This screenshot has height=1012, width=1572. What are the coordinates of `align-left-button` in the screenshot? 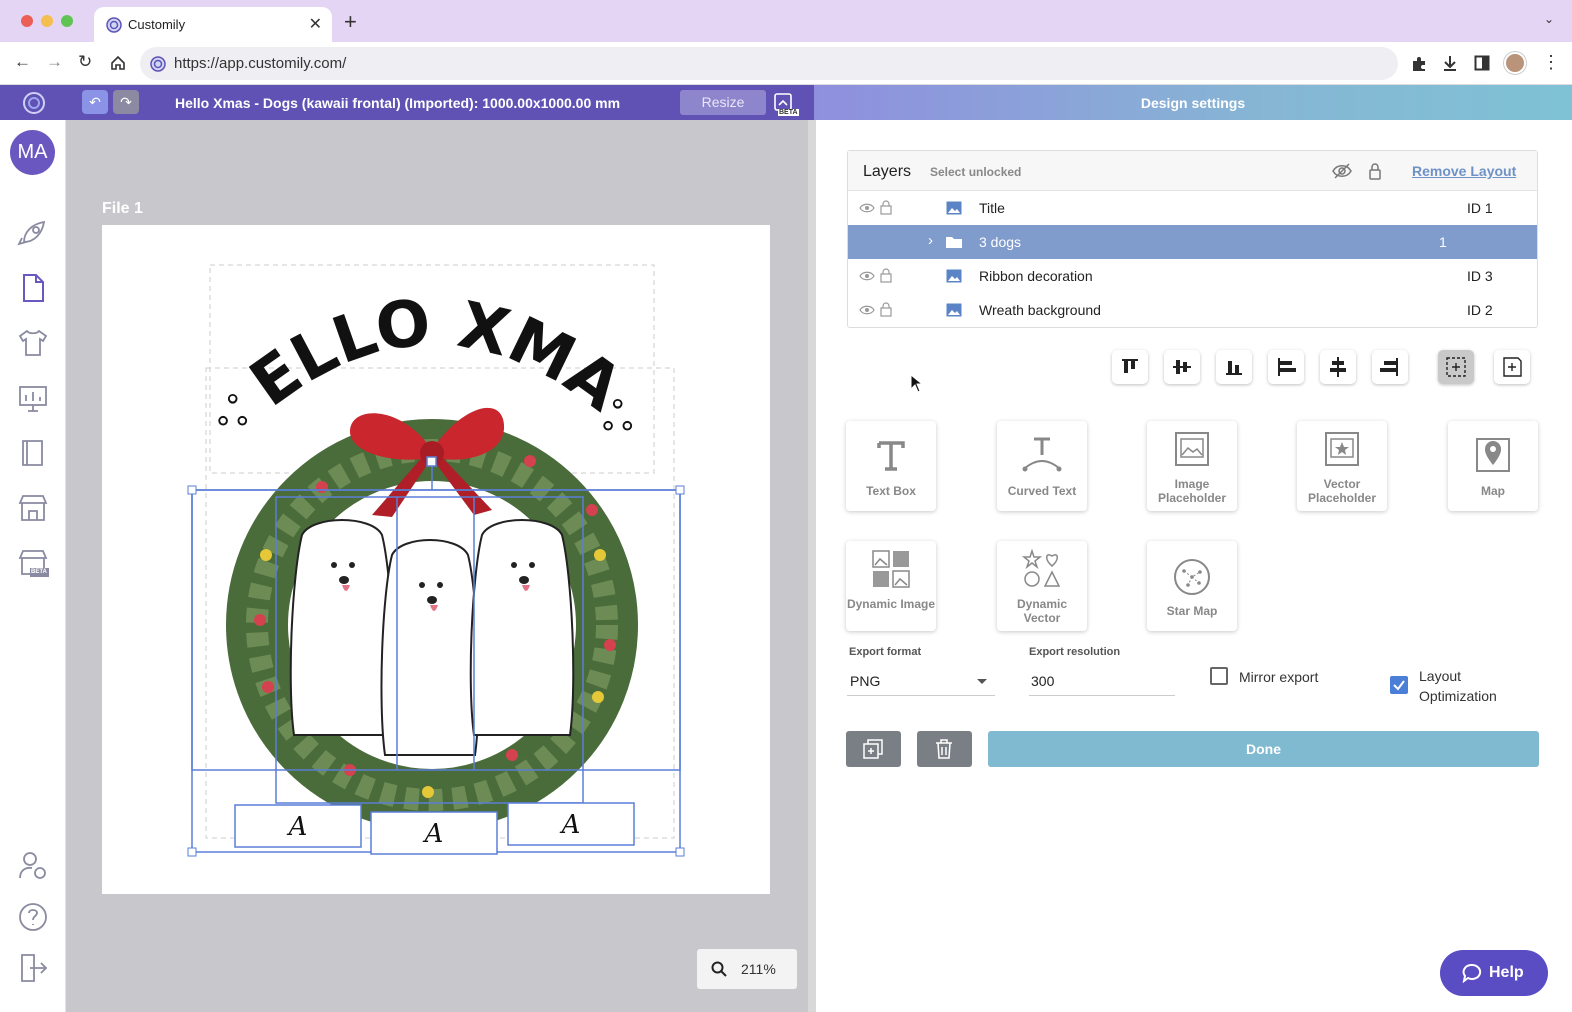 It's located at (1286, 367).